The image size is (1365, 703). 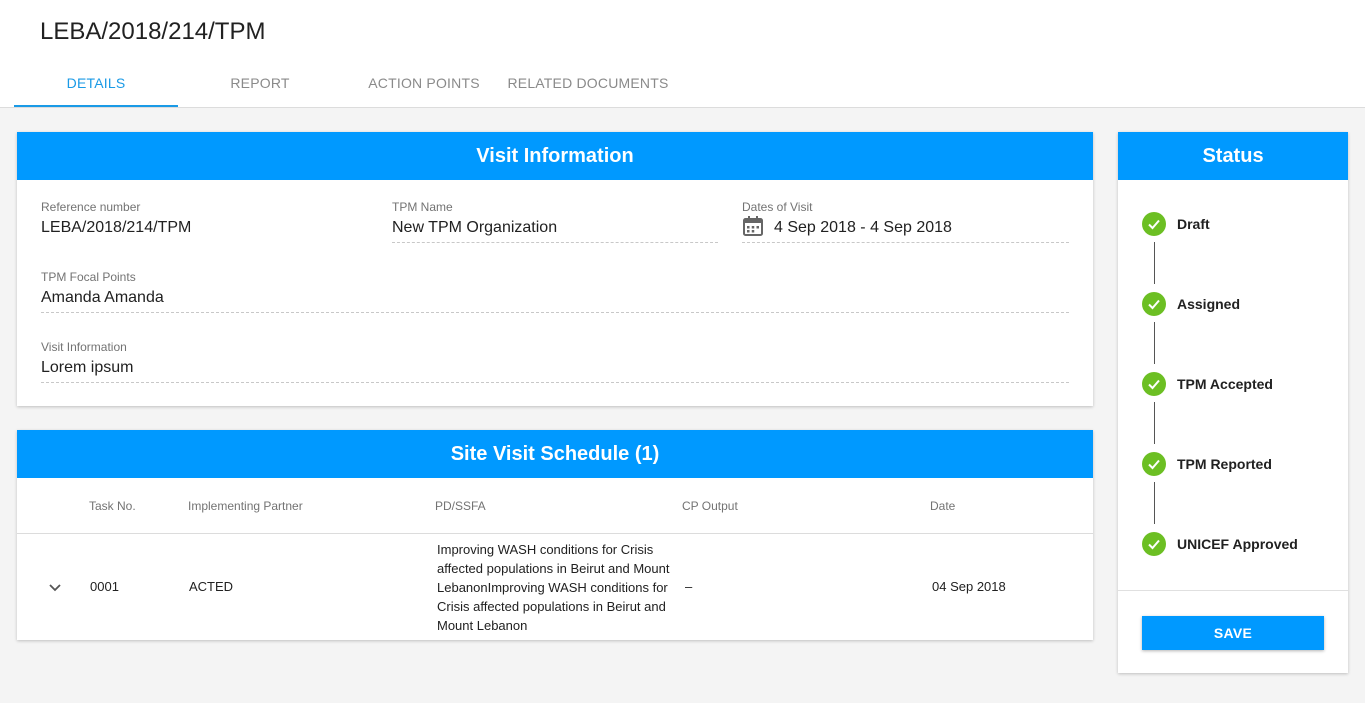 What do you see at coordinates (91, 207) in the screenshot?
I see `reference-number-label: Reference number` at bounding box center [91, 207].